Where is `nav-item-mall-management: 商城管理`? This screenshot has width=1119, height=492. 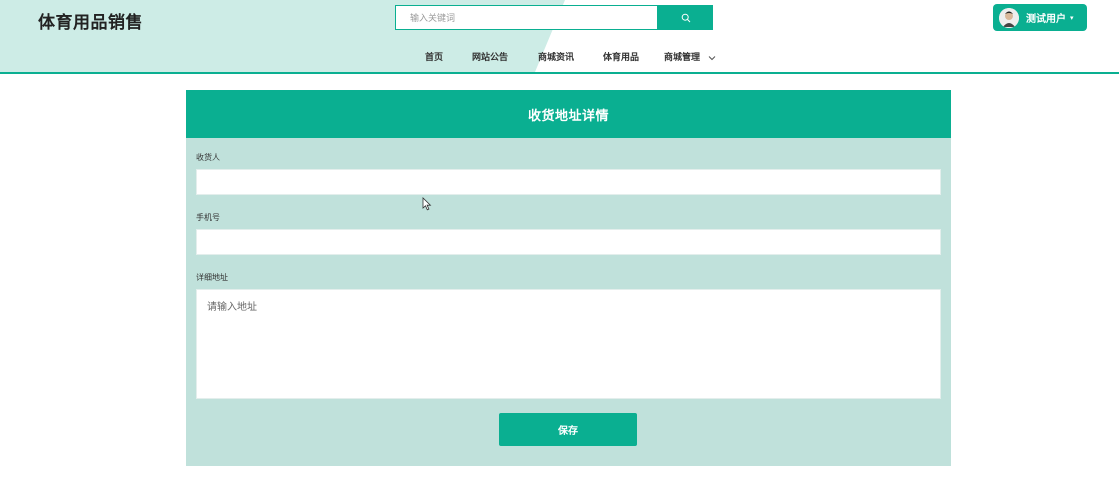
nav-item-mall-management: 商城管理 is located at coordinates (690, 58).